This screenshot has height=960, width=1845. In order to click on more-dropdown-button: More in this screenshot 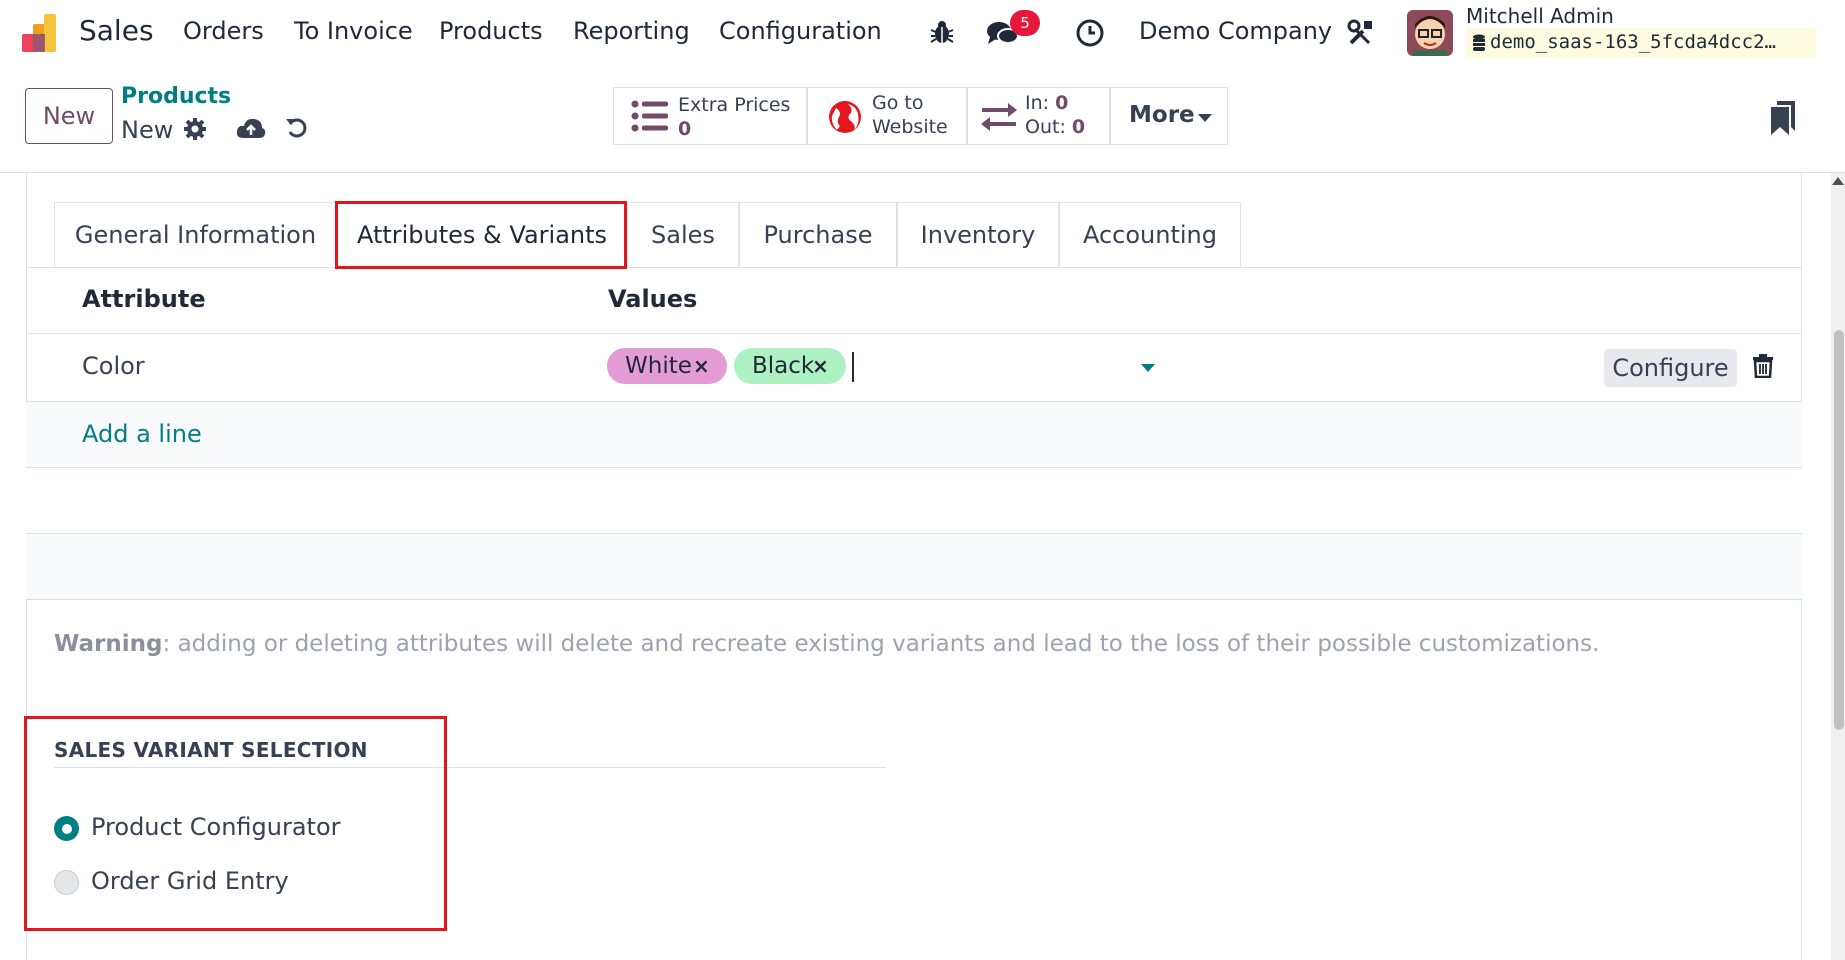, I will do `click(1169, 116)`.